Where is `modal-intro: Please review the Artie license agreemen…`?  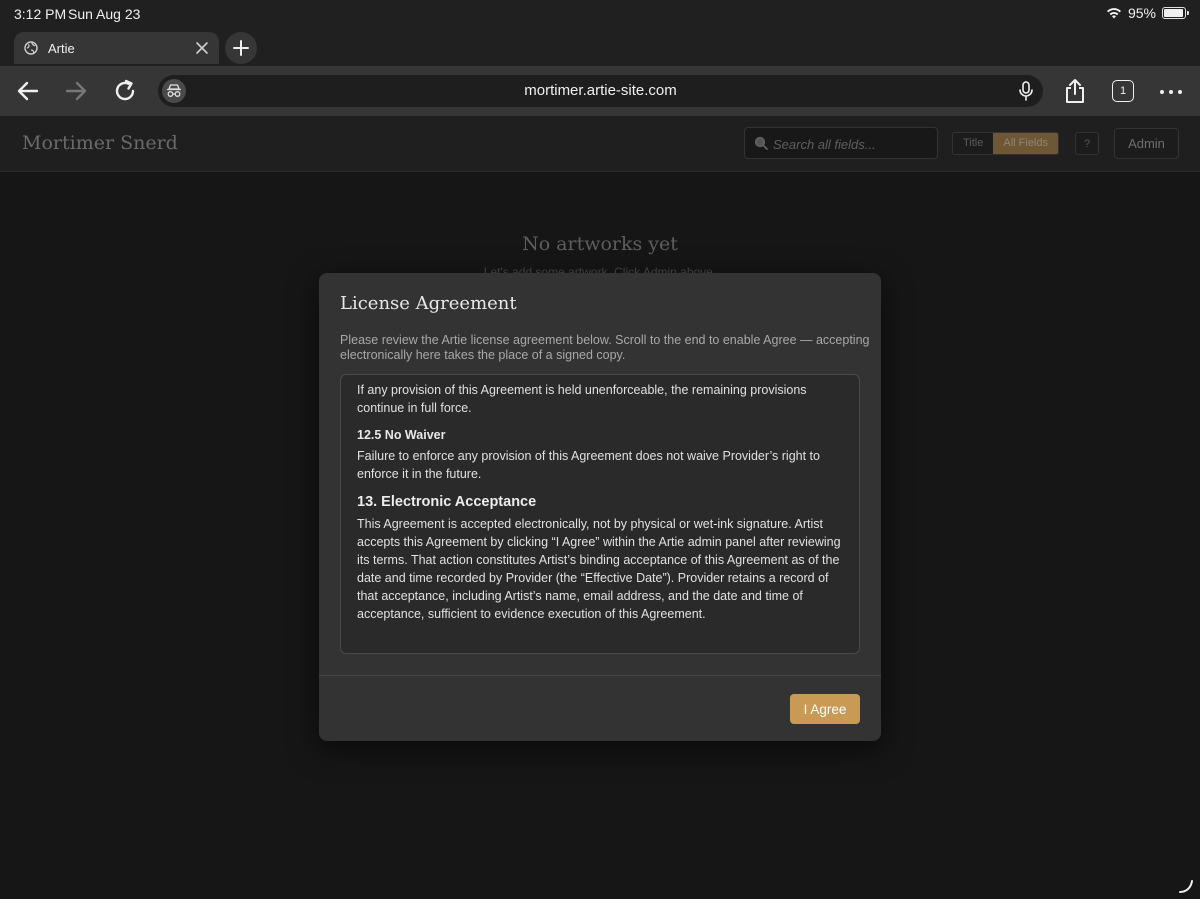
modal-intro: Please review the Artie license agreemen… is located at coordinates (605, 347).